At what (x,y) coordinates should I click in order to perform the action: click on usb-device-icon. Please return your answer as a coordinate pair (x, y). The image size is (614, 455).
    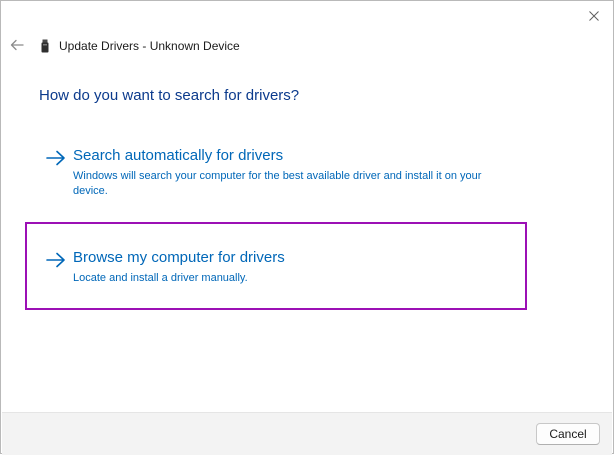
    Looking at the image, I should click on (45, 46).